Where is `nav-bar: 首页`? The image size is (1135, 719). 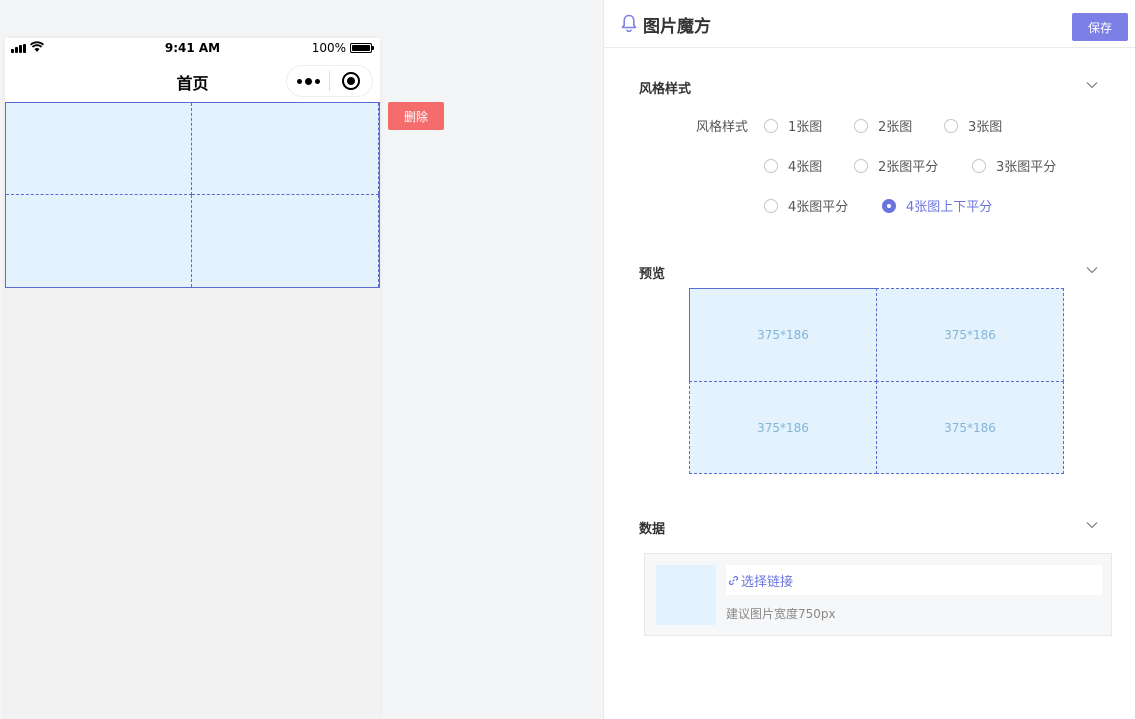 nav-bar: 首页 is located at coordinates (192, 80).